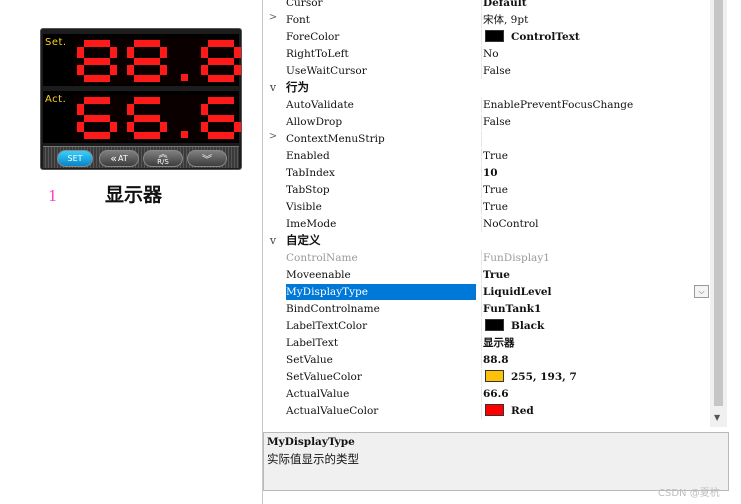  What do you see at coordinates (595, 224) in the screenshot?
I see `property-value: NoControl` at bounding box center [595, 224].